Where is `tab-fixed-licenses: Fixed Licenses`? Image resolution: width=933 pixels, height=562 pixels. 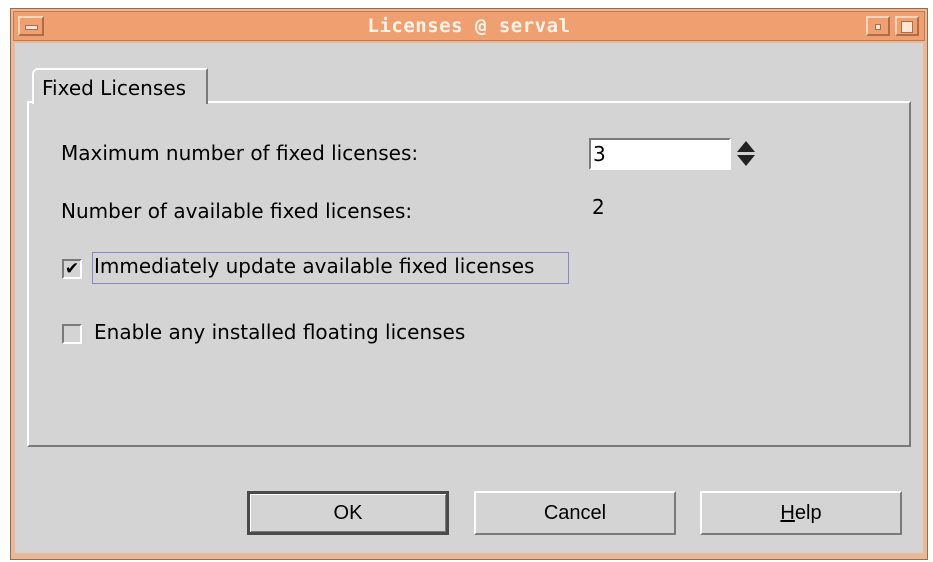 tab-fixed-licenses: Fixed Licenses is located at coordinates (120, 86).